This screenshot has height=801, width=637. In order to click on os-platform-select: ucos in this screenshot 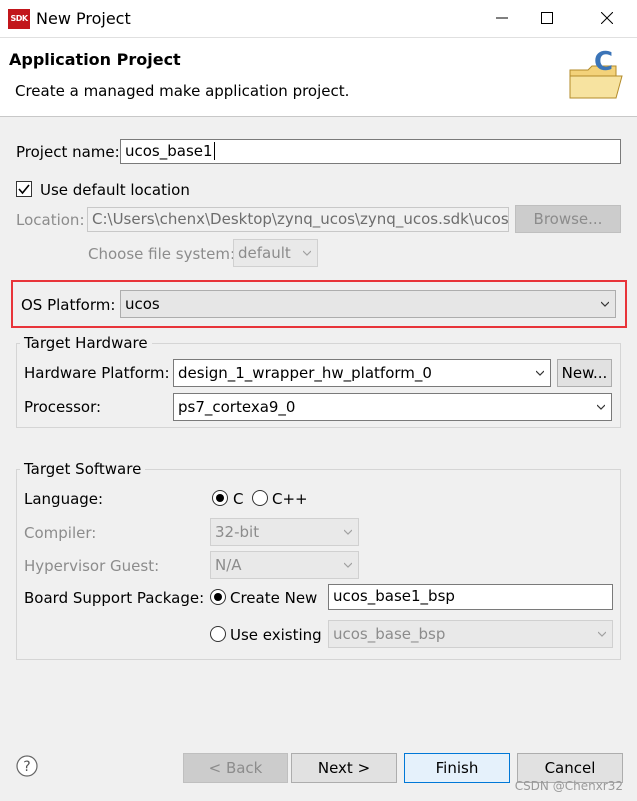, I will do `click(368, 304)`.